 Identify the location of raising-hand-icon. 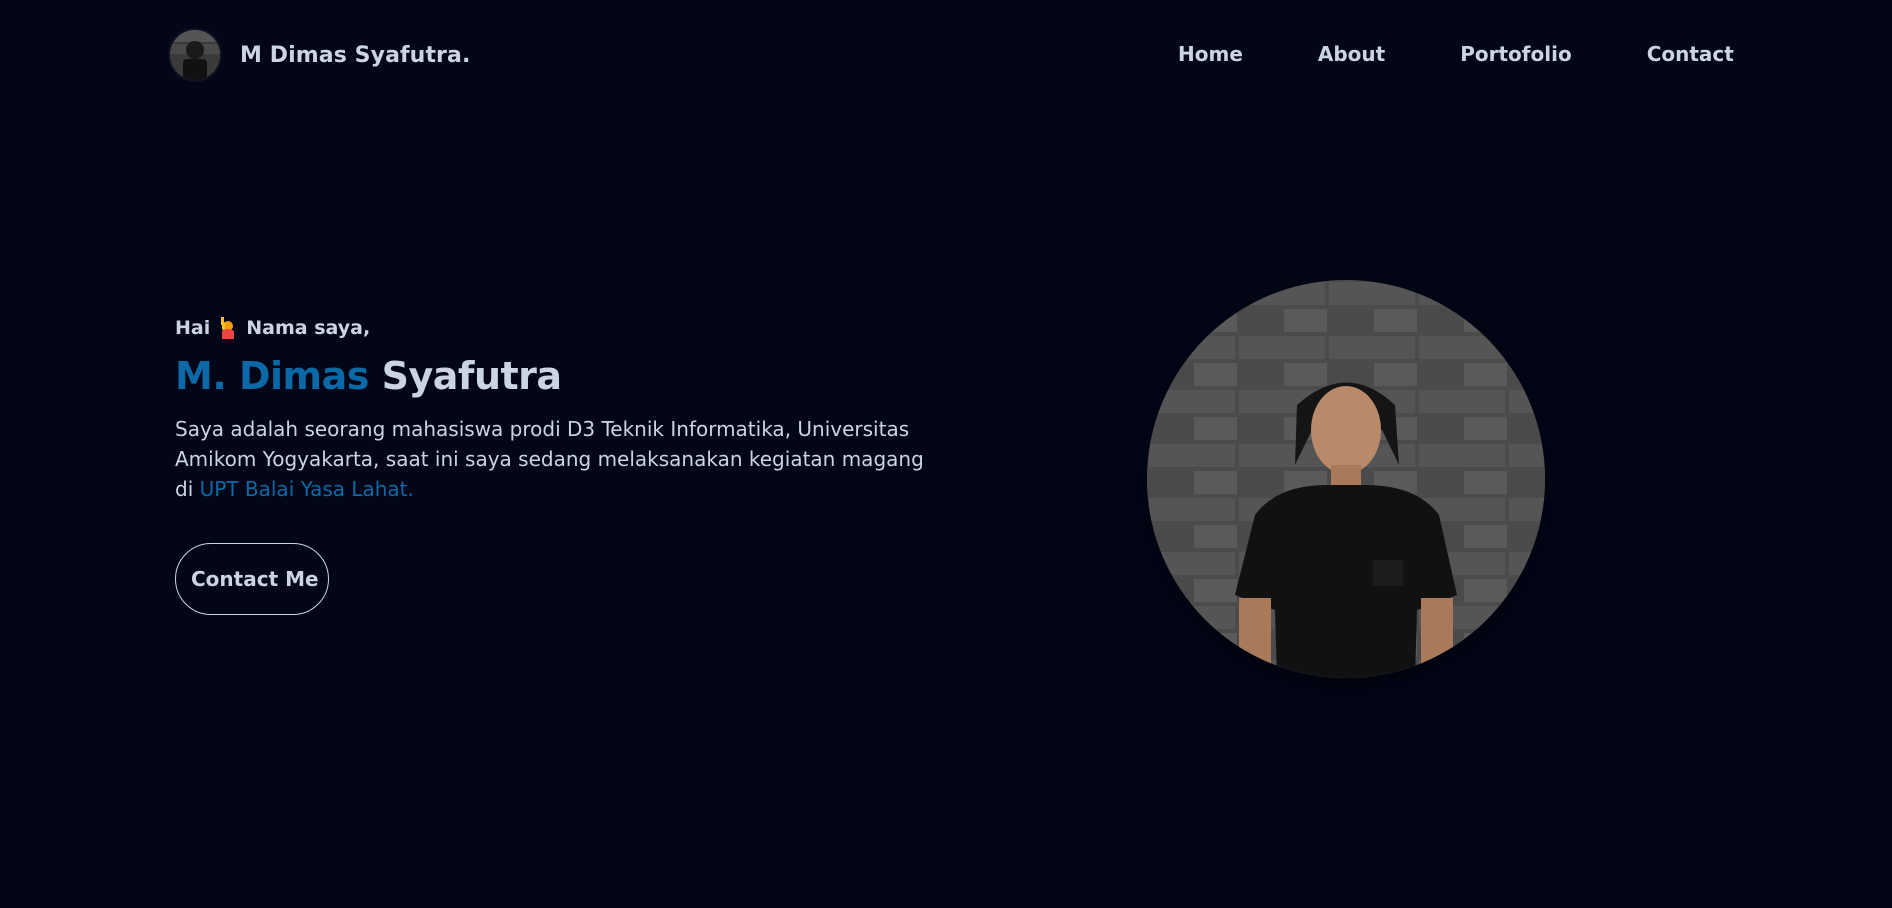
(228, 328).